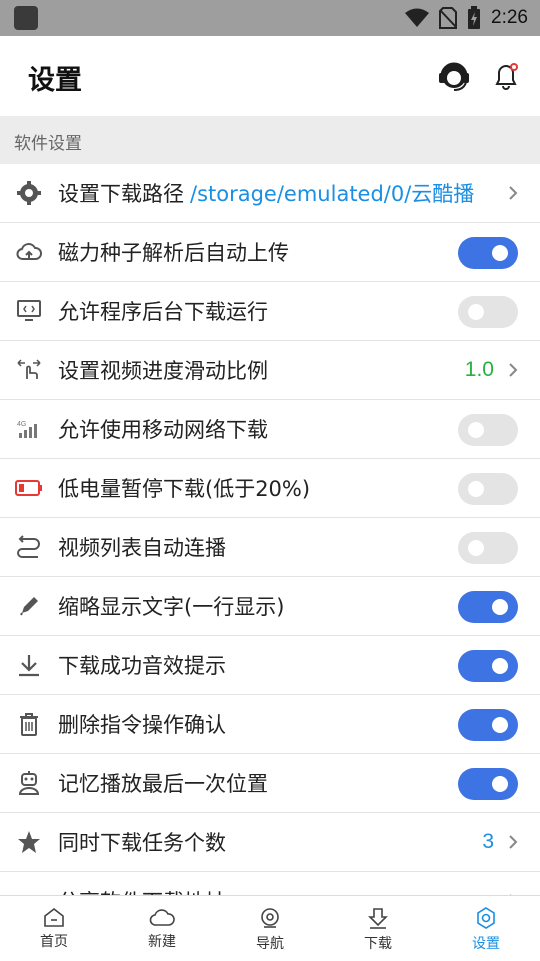 Image resolution: width=540 pixels, height=961 pixels. Describe the element at coordinates (163, 371) in the screenshot. I see `setting-label: 设置视频进度滑动比例` at that location.